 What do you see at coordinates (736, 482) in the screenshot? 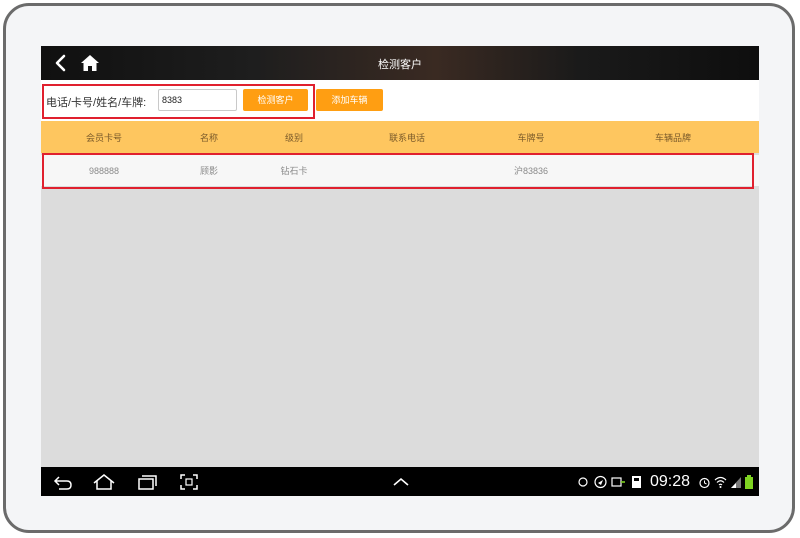
I see `signal-icon` at bounding box center [736, 482].